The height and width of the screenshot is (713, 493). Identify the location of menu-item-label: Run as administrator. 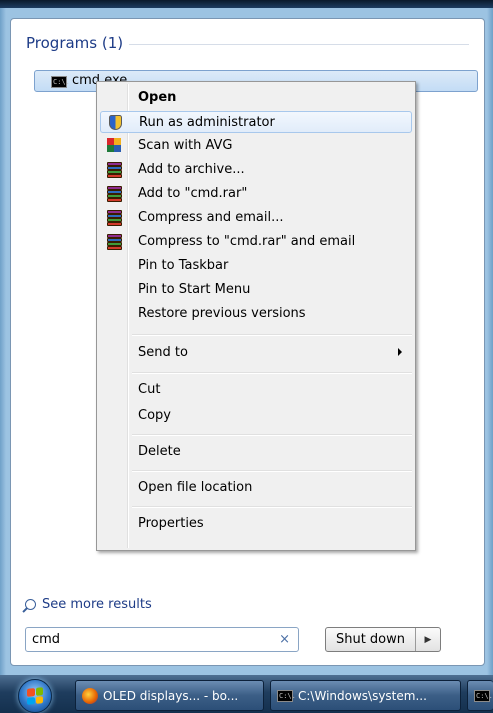
(207, 122).